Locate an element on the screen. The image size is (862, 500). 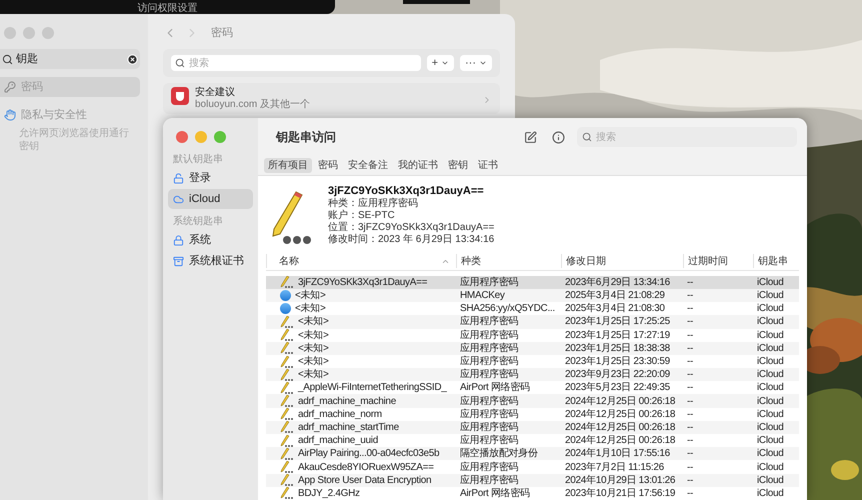
sidebar-item: 登录 is located at coordinates (210, 178).